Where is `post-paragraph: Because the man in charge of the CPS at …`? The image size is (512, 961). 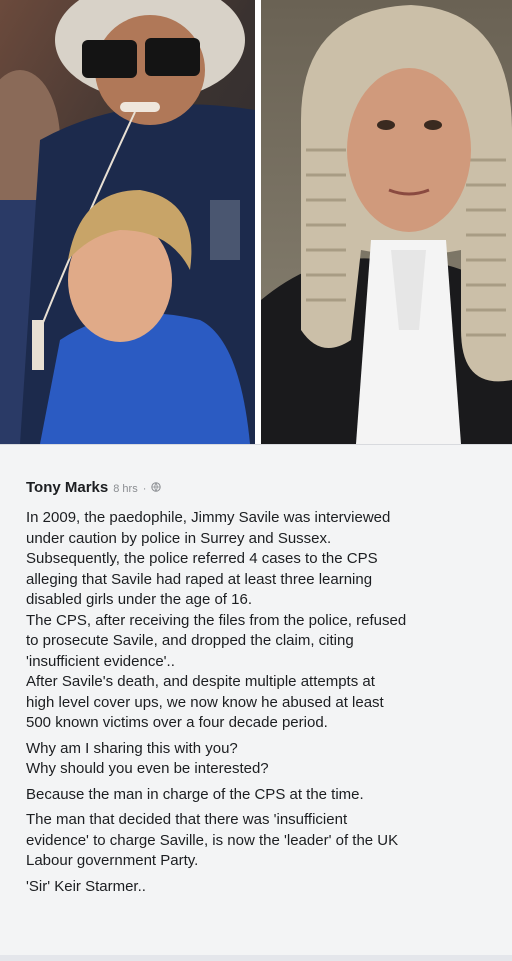
post-paragraph: Because the man in charge of the CPS at … is located at coordinates (195, 794).